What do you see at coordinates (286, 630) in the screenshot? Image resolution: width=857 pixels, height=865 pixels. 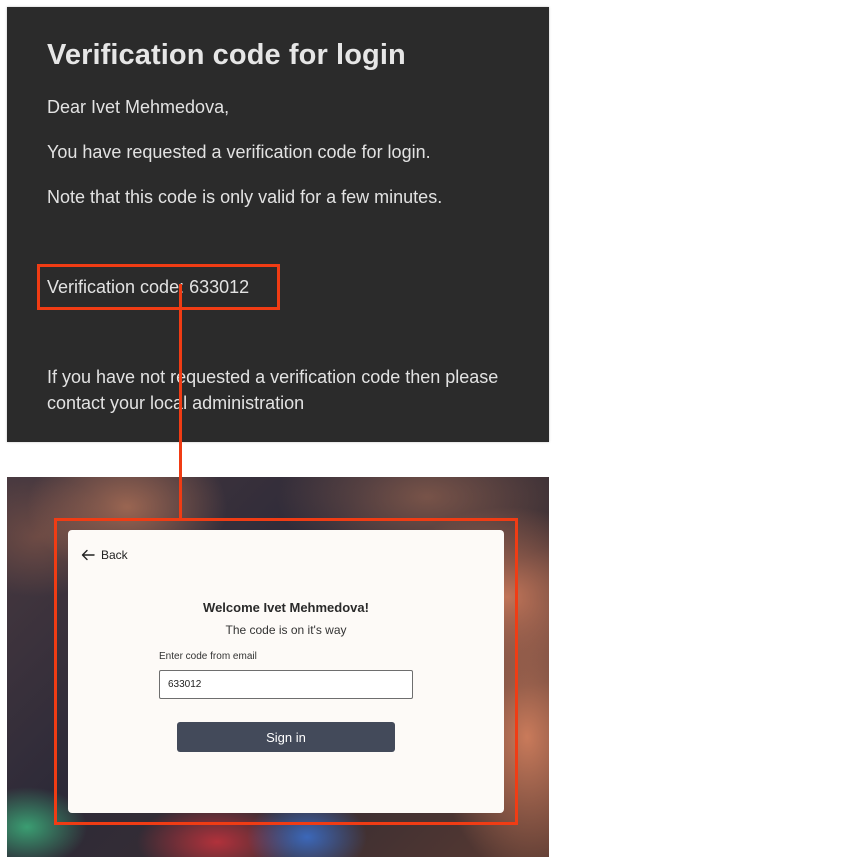 I see `code-sent-subtitle: The code is on it's way` at bounding box center [286, 630].